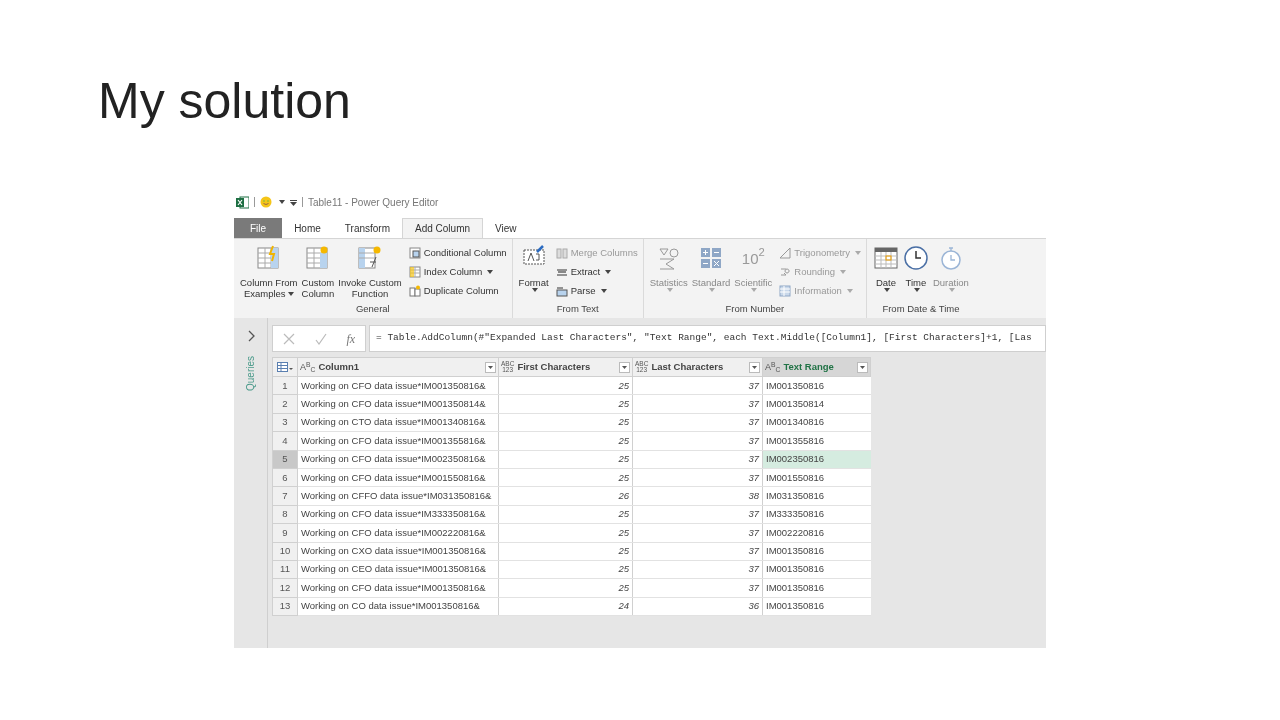  I want to click on table-cell: Working on CFO data issue*IM002220816&, so click(398, 532).